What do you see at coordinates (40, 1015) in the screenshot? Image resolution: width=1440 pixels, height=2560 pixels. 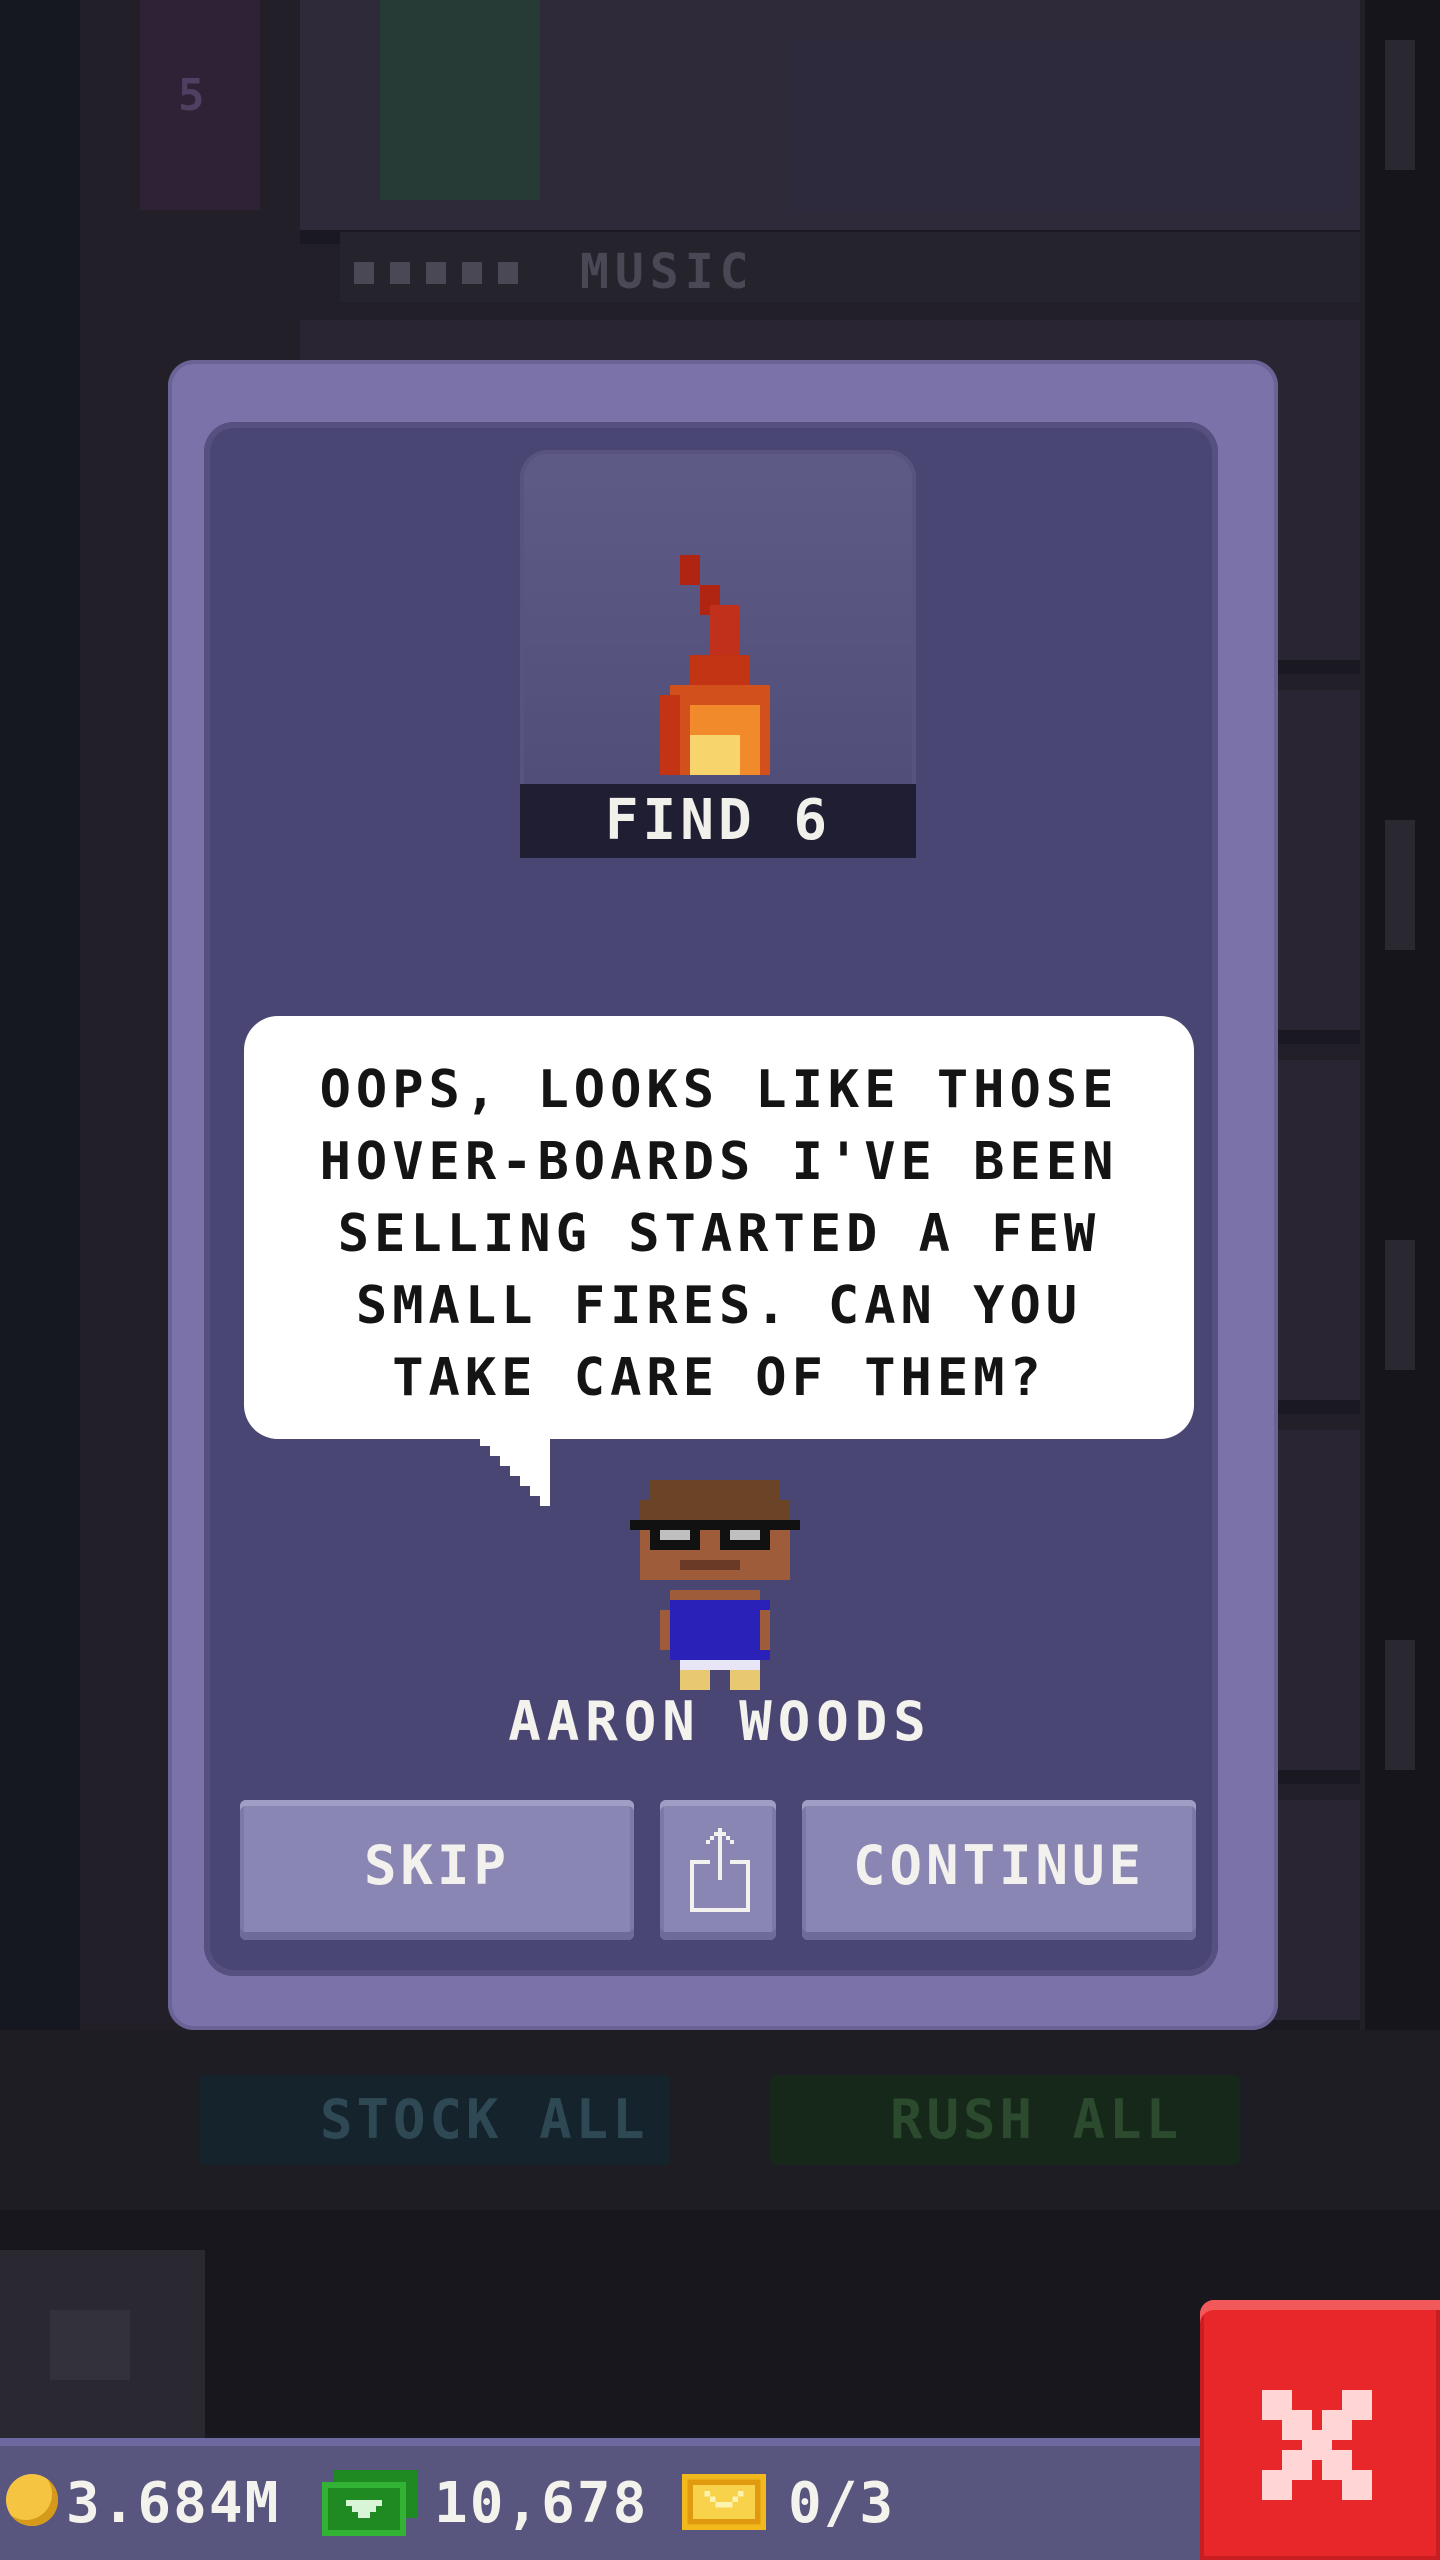 I see `elevator-shaft-left` at bounding box center [40, 1015].